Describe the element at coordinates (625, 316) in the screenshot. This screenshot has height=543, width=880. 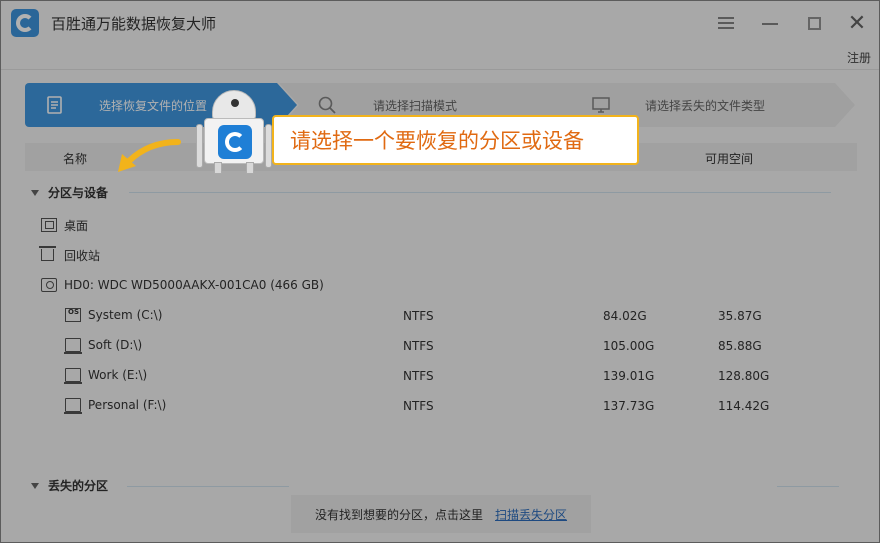
I see `partition-total: 84.02G` at that location.